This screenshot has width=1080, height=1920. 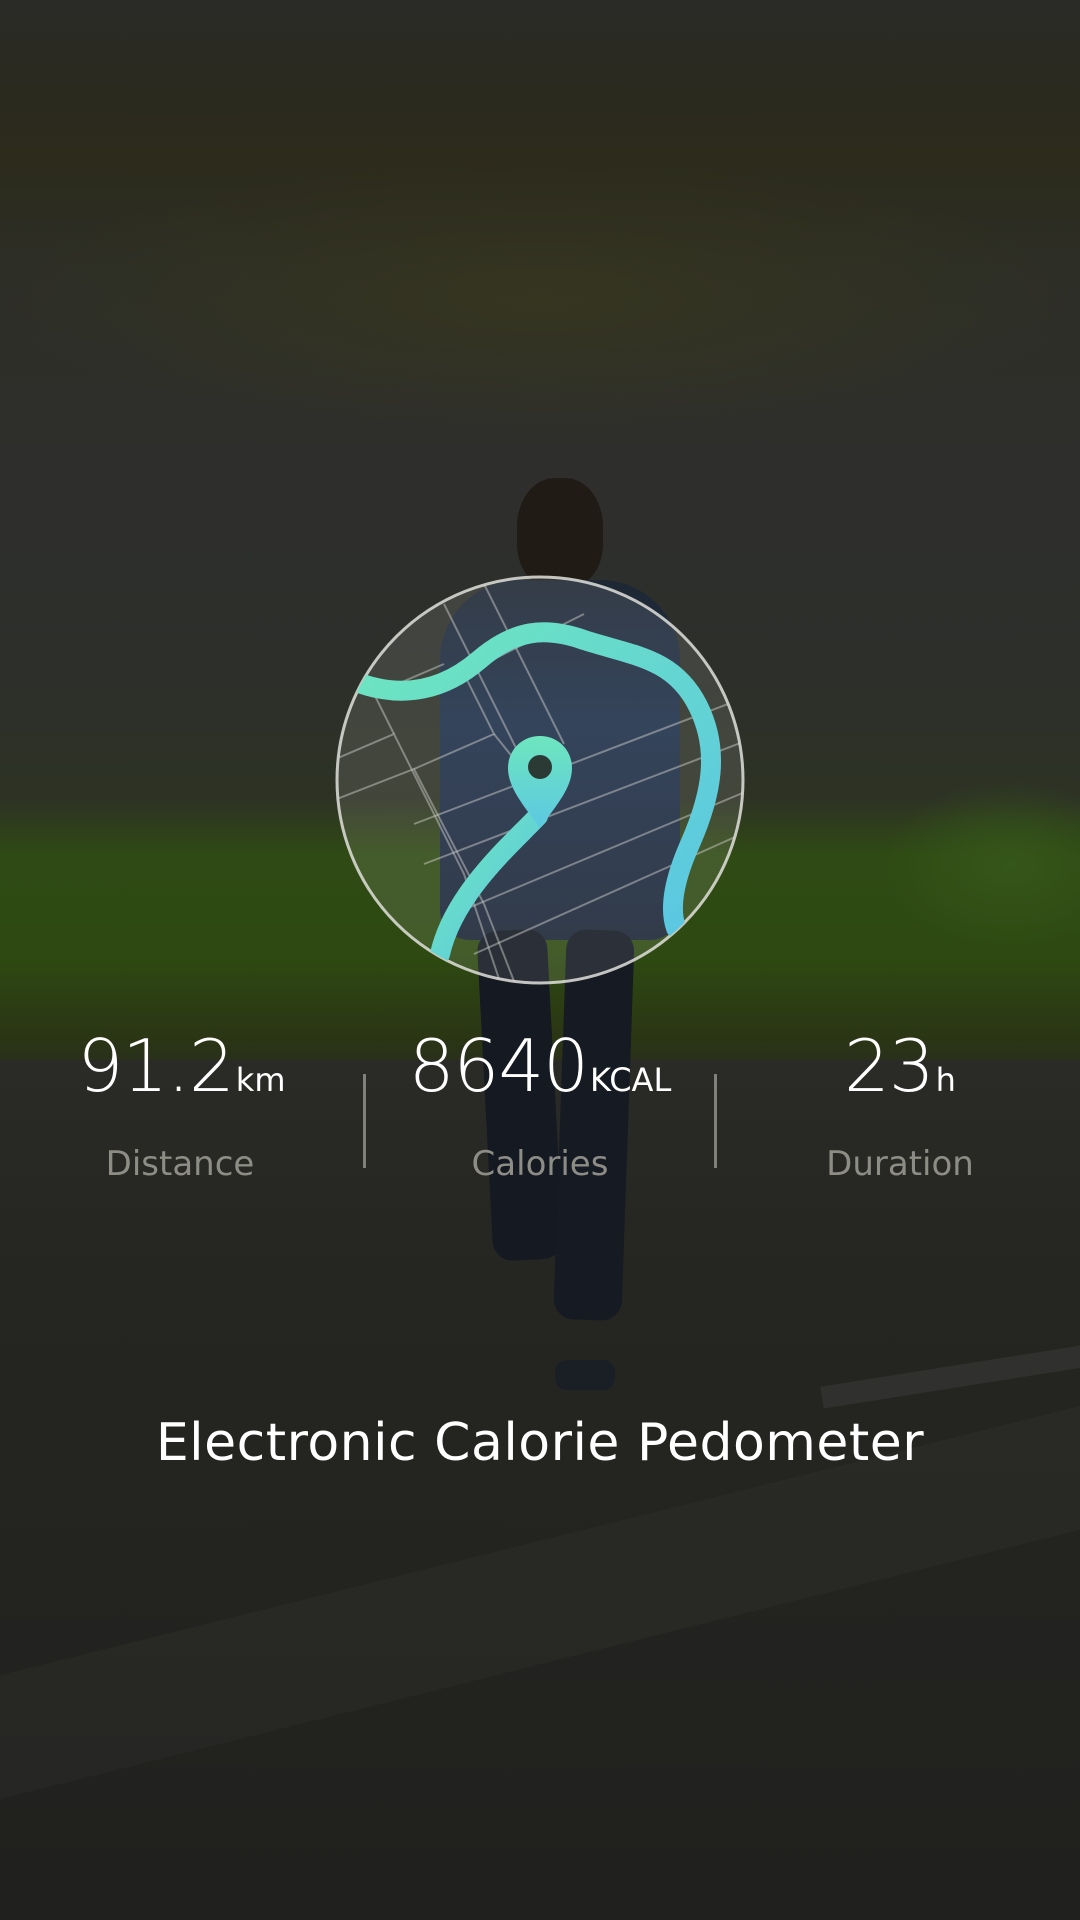 I want to click on calories-unit: KCAL, so click(x=630, y=1080).